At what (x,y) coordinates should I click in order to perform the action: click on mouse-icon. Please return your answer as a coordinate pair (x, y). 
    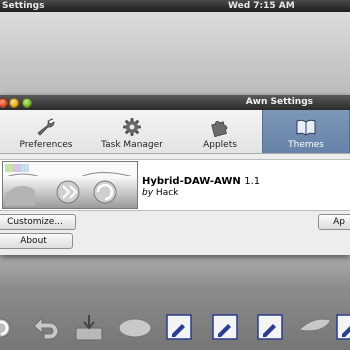
    Looking at the image, I should click on (135, 326).